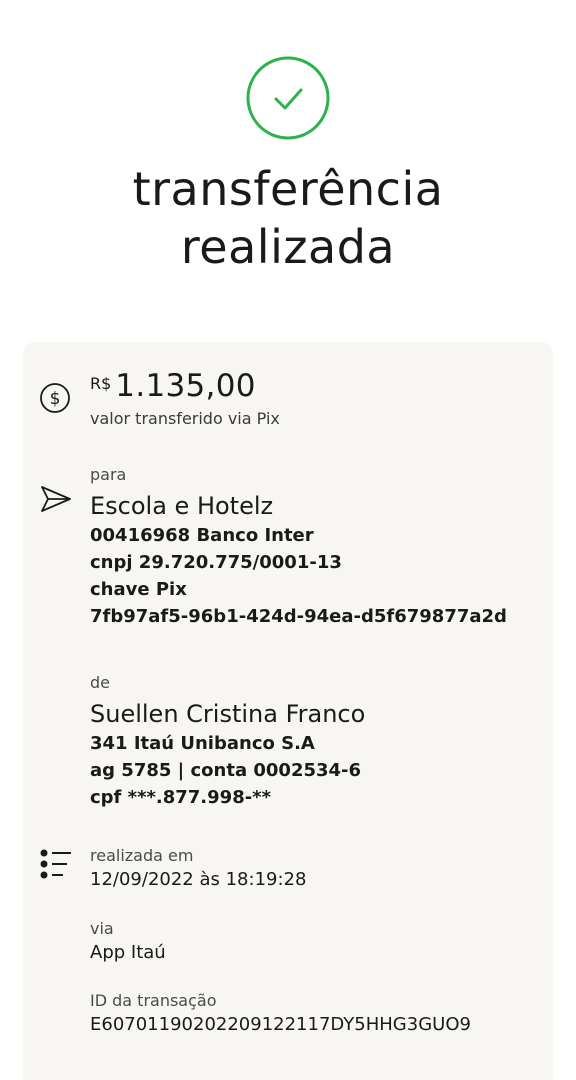 Image resolution: width=576 pixels, height=1080 pixels. What do you see at coordinates (185, 386) in the screenshot?
I see `amount-value: 1.135,00` at bounding box center [185, 386].